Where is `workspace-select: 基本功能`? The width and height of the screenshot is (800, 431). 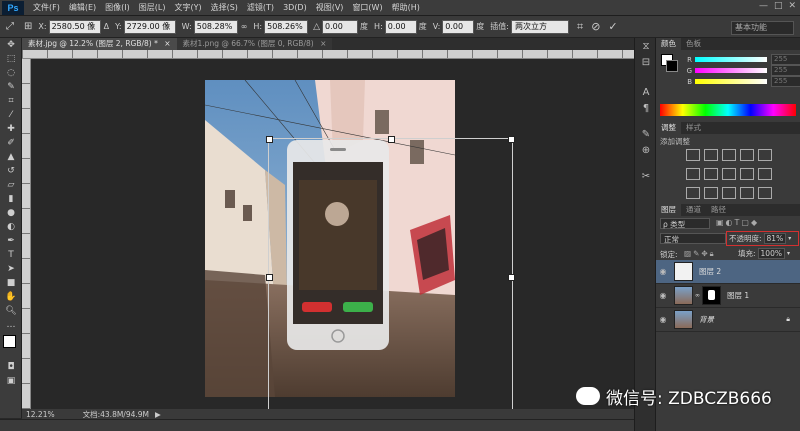
workspace-select: 基本功能 is located at coordinates (762, 28).